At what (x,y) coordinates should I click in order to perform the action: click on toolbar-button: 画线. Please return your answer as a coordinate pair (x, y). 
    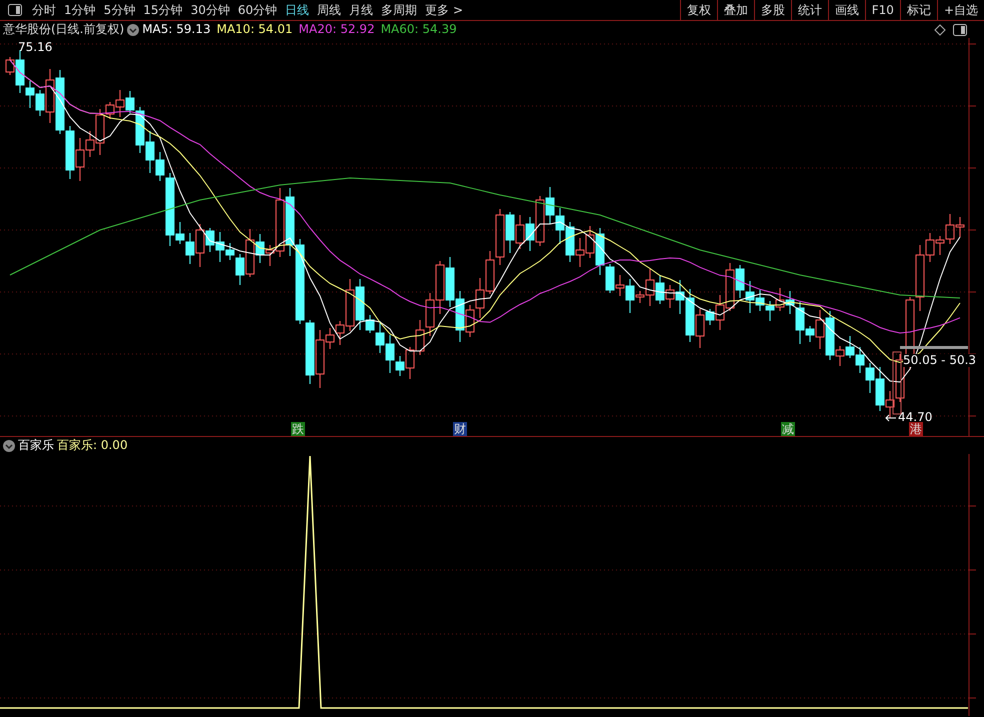
    Looking at the image, I should click on (846, 10).